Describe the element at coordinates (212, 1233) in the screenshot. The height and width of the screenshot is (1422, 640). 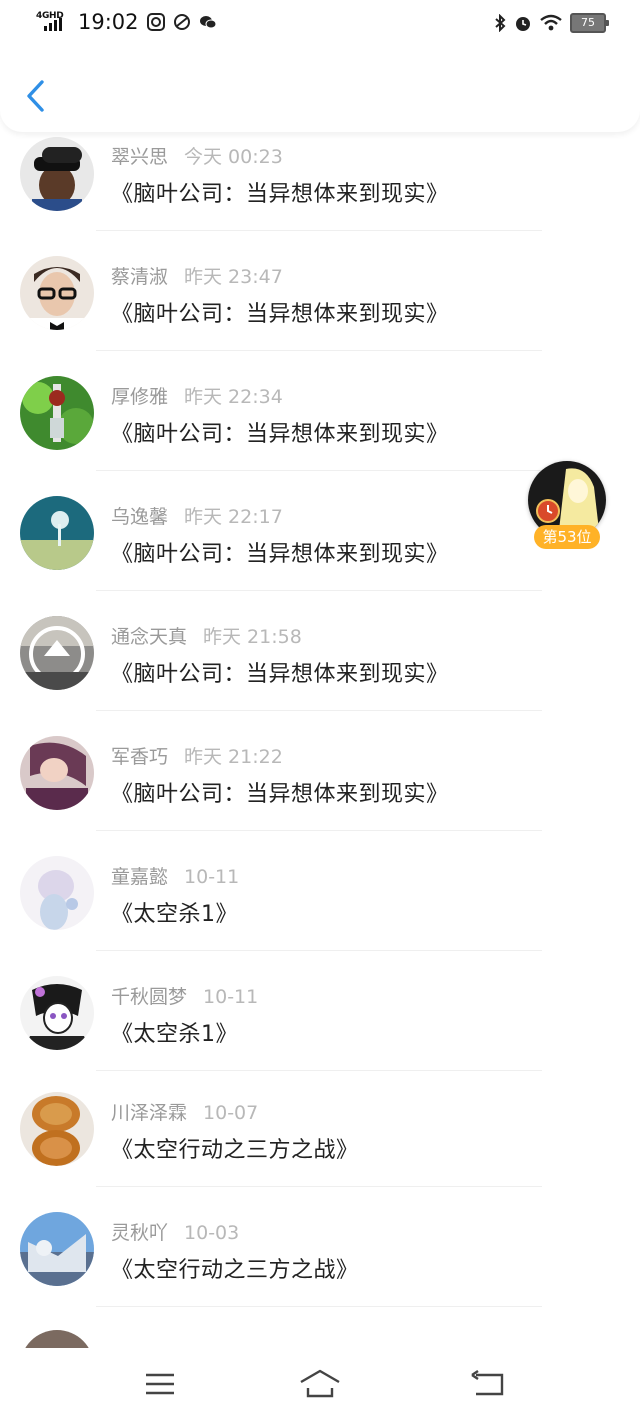
I see `read-date: 10-03` at that location.